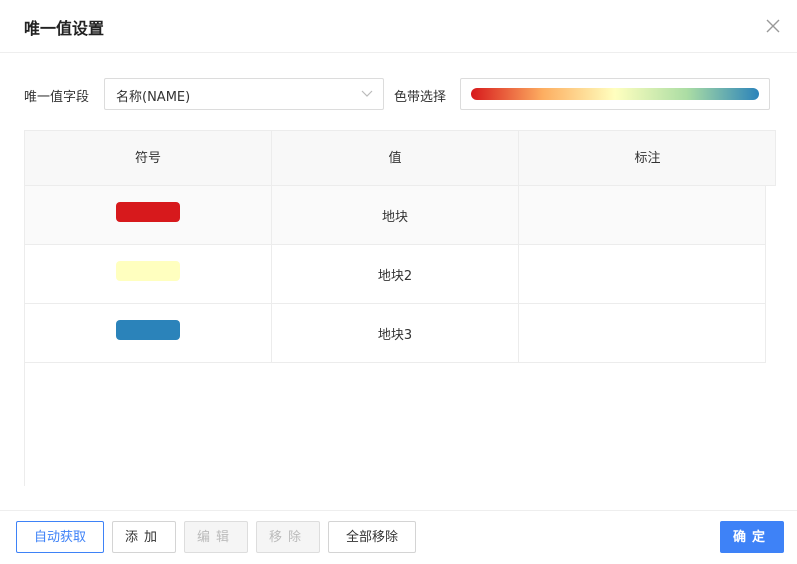  Describe the element at coordinates (647, 158) in the screenshot. I see `header-label: 标注` at that location.